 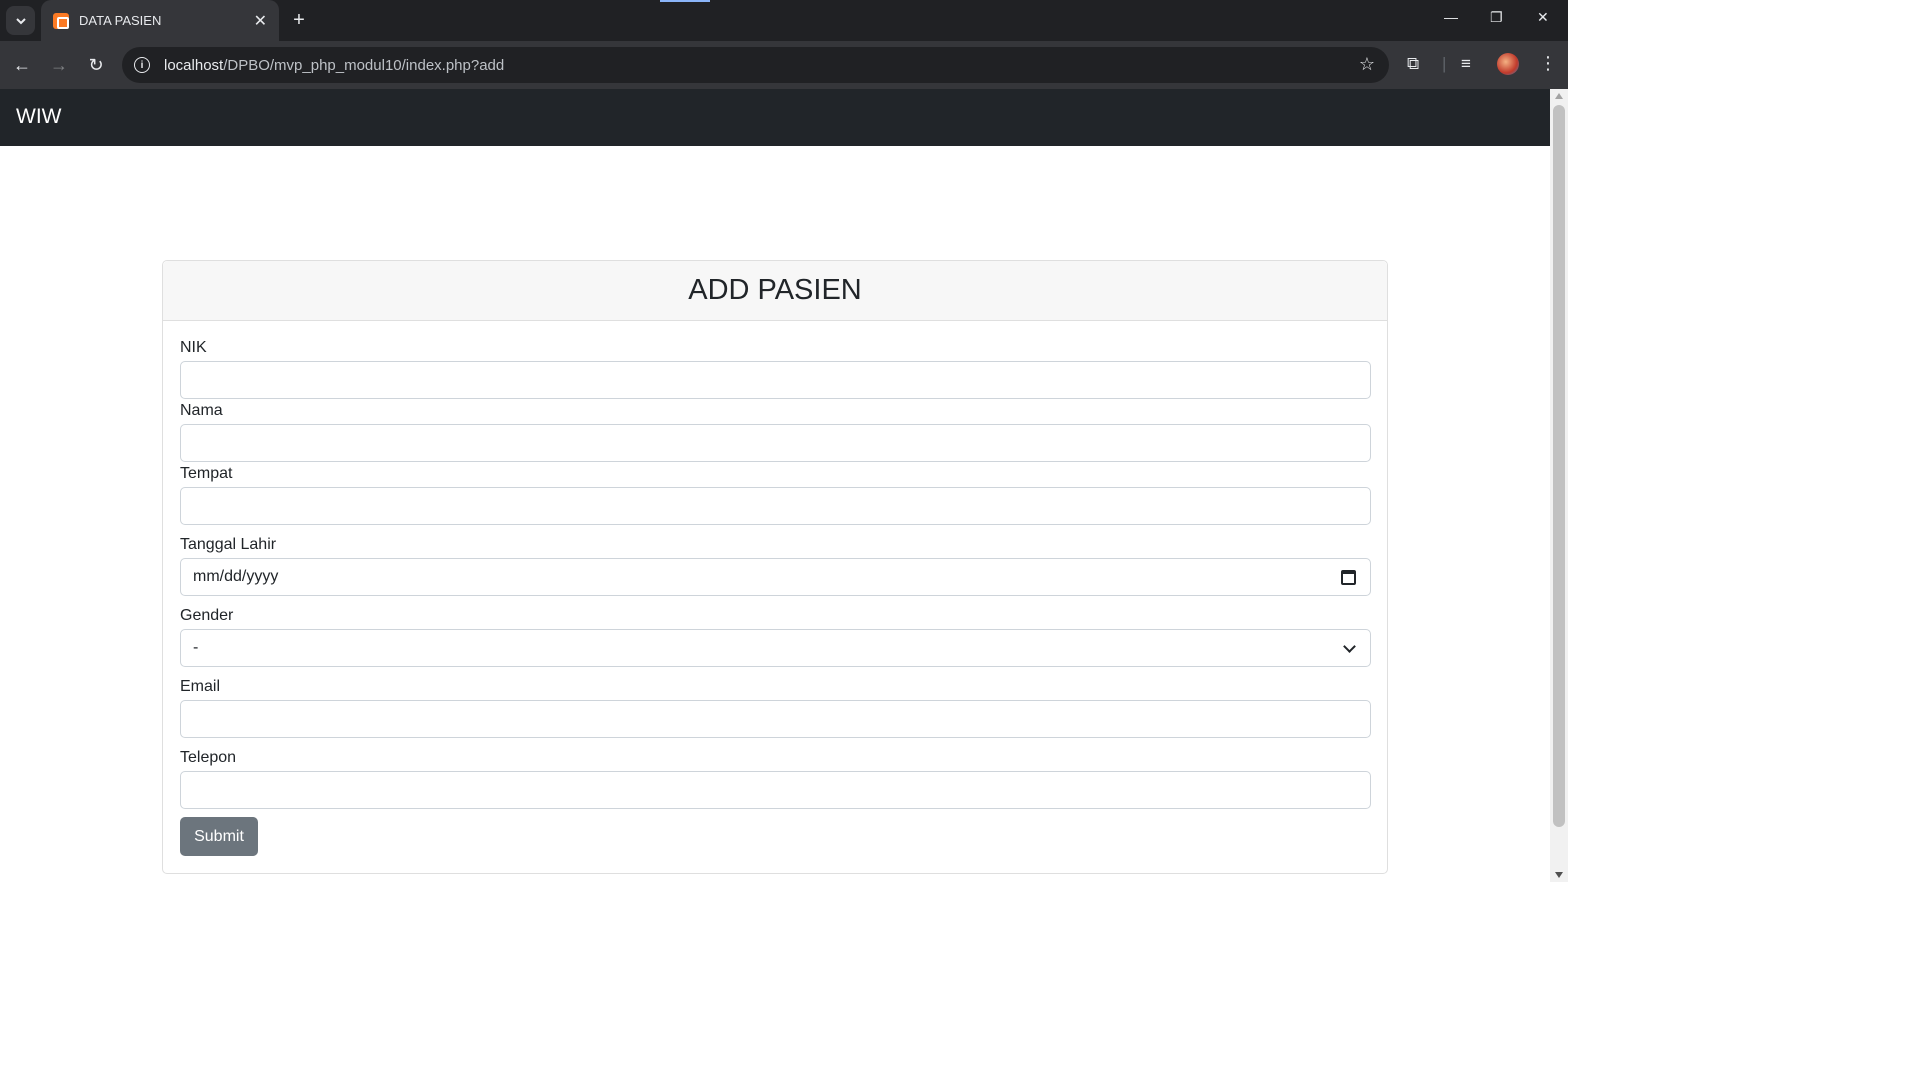 What do you see at coordinates (1543, 17) in the screenshot?
I see `close-window-icon: ✕` at bounding box center [1543, 17].